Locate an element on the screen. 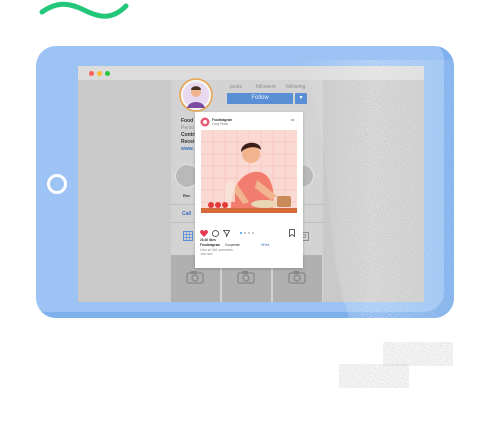 Image resolution: width=487 pixels, height=424 pixels. share-icon is located at coordinates (226, 233).